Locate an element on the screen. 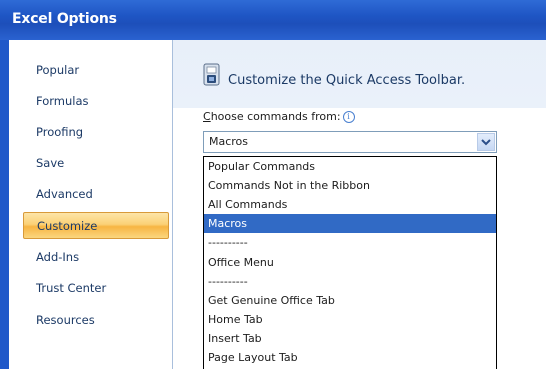 The height and width of the screenshot is (369, 546). sidebar-item-advanced: Advanced is located at coordinates (96, 194).